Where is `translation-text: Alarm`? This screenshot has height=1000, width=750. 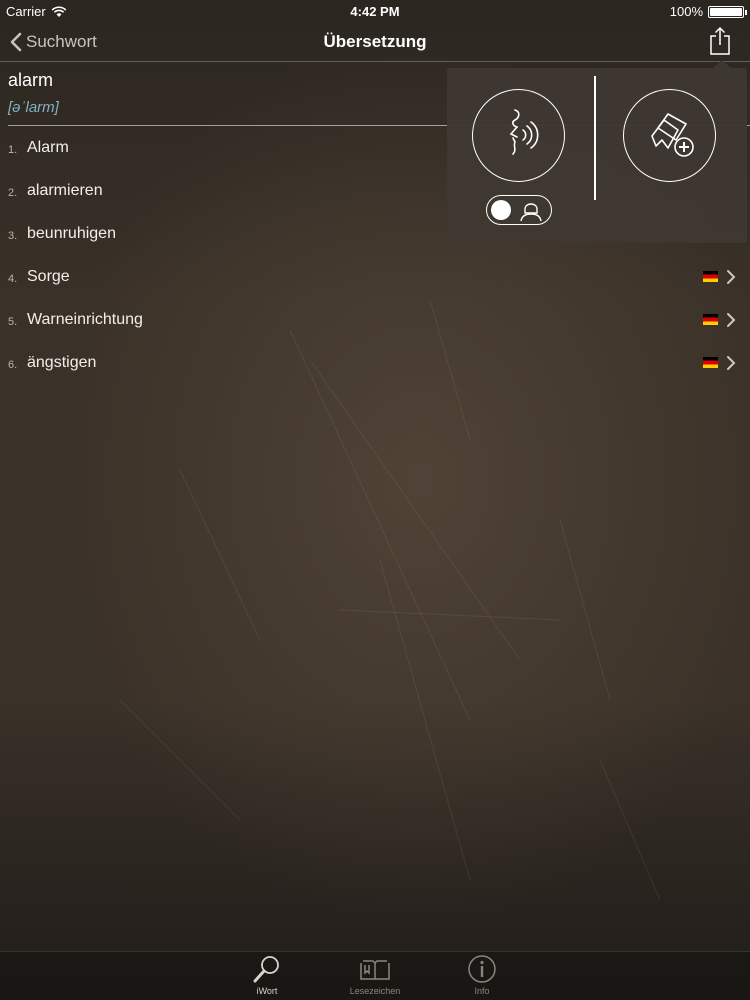 translation-text: Alarm is located at coordinates (48, 147).